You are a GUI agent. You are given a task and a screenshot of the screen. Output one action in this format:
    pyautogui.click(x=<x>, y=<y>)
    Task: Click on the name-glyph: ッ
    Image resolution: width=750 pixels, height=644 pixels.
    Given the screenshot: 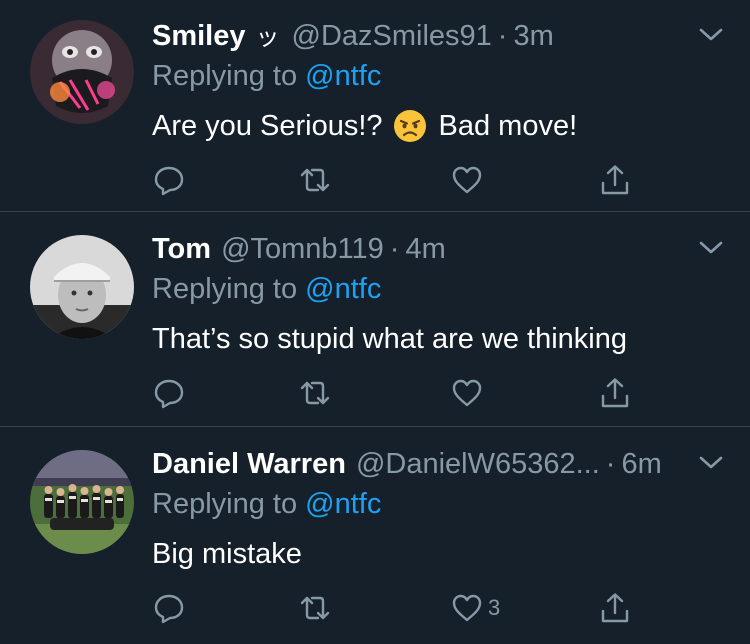 What is the action you would take?
    pyautogui.click(x=267, y=37)
    